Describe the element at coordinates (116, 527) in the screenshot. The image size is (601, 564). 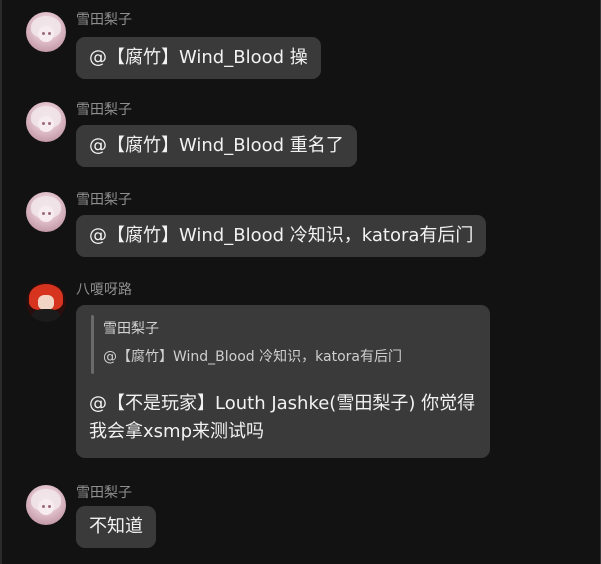
I see `message-bubble: 不知道` at that location.